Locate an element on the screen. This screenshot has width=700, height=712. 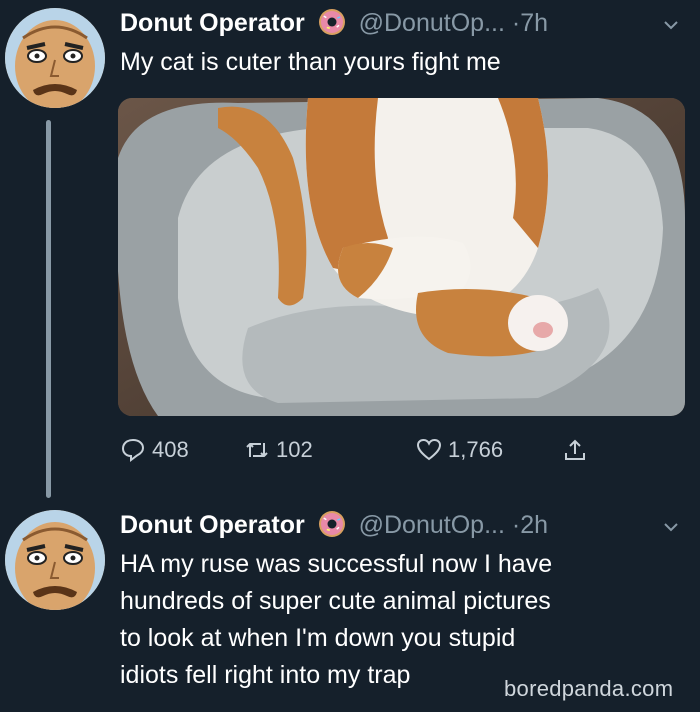
tweet-text-line: to look at when I'm down you stupid is located at coordinates (318, 638).